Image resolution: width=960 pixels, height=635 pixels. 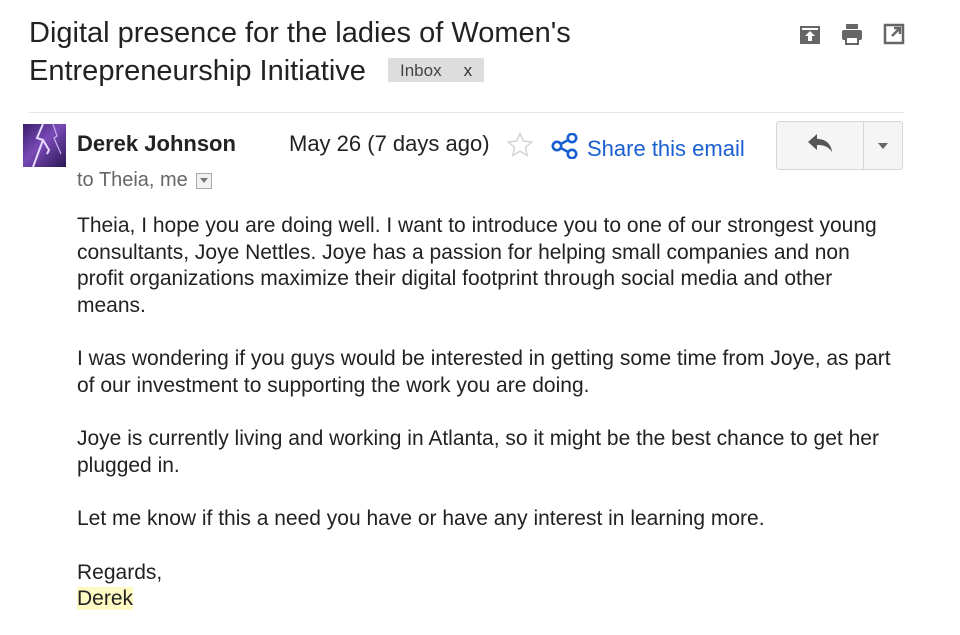 I want to click on recipients-line: to Theia, me, so click(x=144, y=180).